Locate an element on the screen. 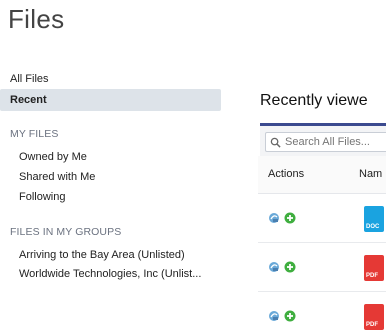 Image resolution: width=386 pixels, height=330 pixels. column-header-actions: Actions is located at coordinates (286, 174).